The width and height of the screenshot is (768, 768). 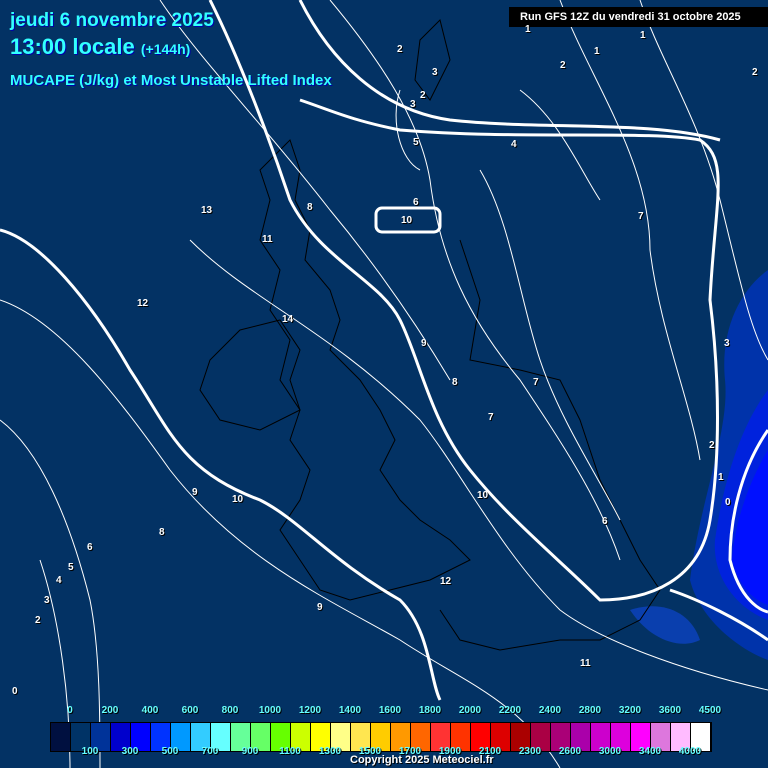 I want to click on legend-label: 4500, so click(x=710, y=710).